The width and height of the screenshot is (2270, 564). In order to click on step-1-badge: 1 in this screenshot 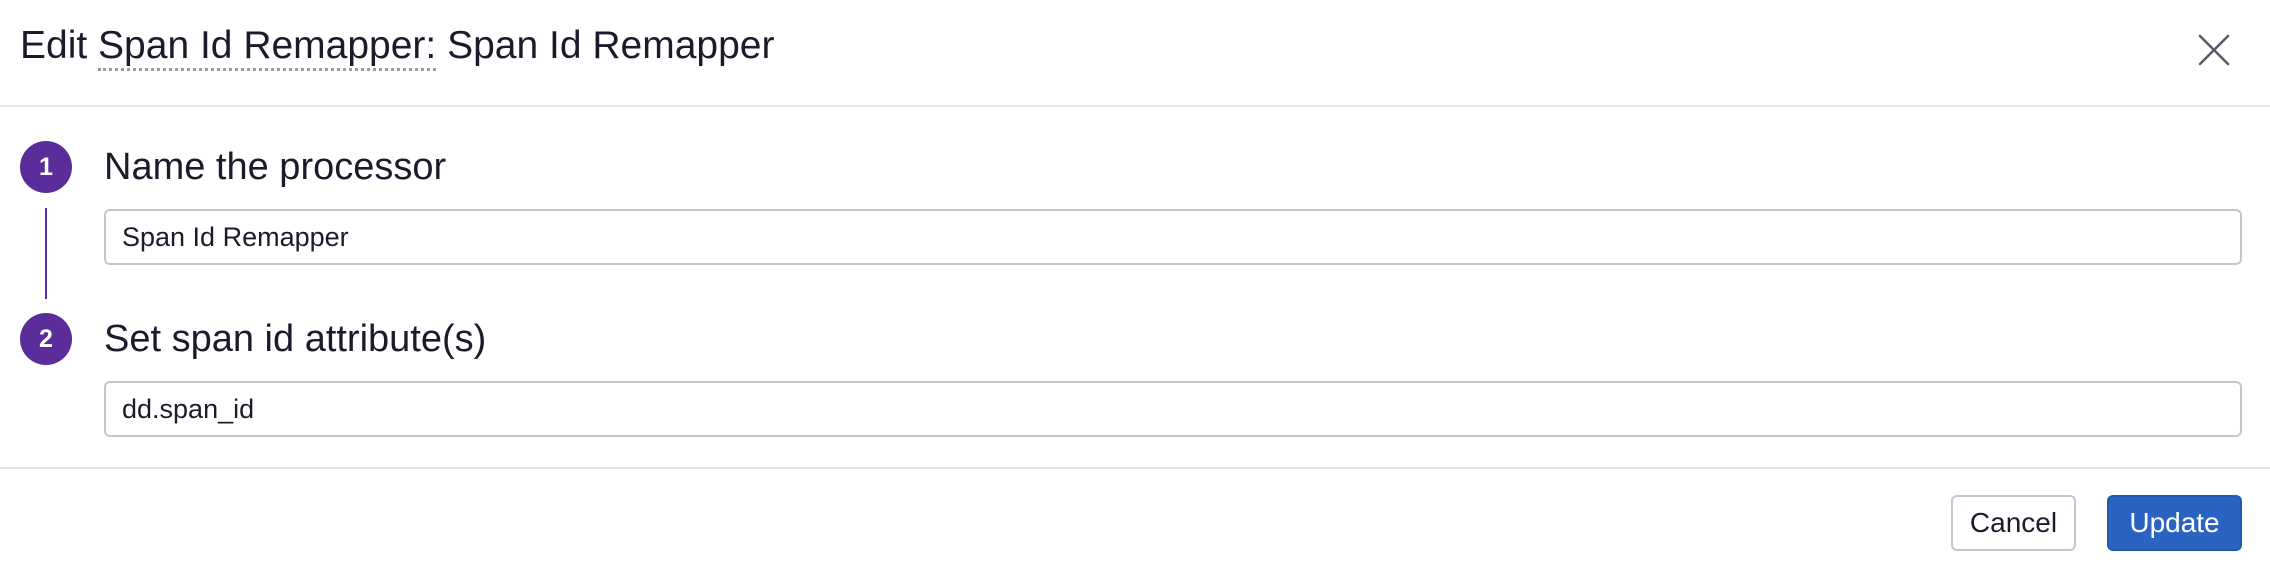, I will do `click(46, 167)`.